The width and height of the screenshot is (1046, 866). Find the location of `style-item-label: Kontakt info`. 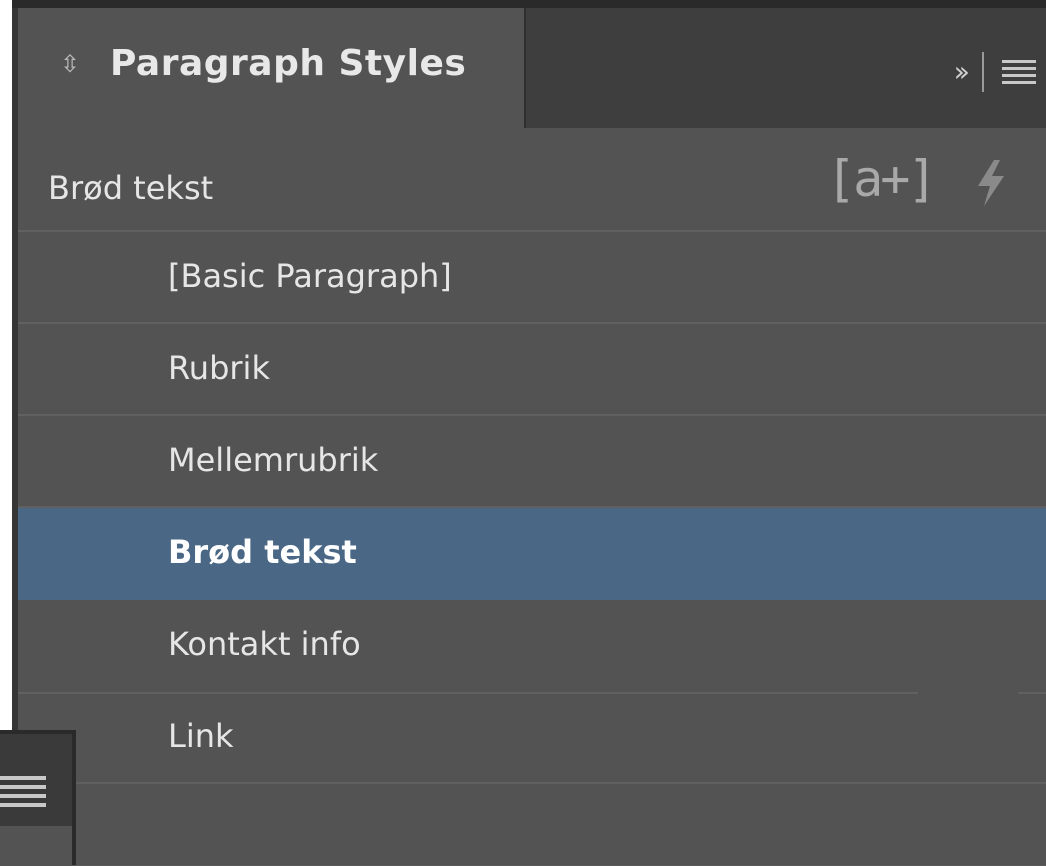

style-item-label: Kontakt info is located at coordinates (264, 644).